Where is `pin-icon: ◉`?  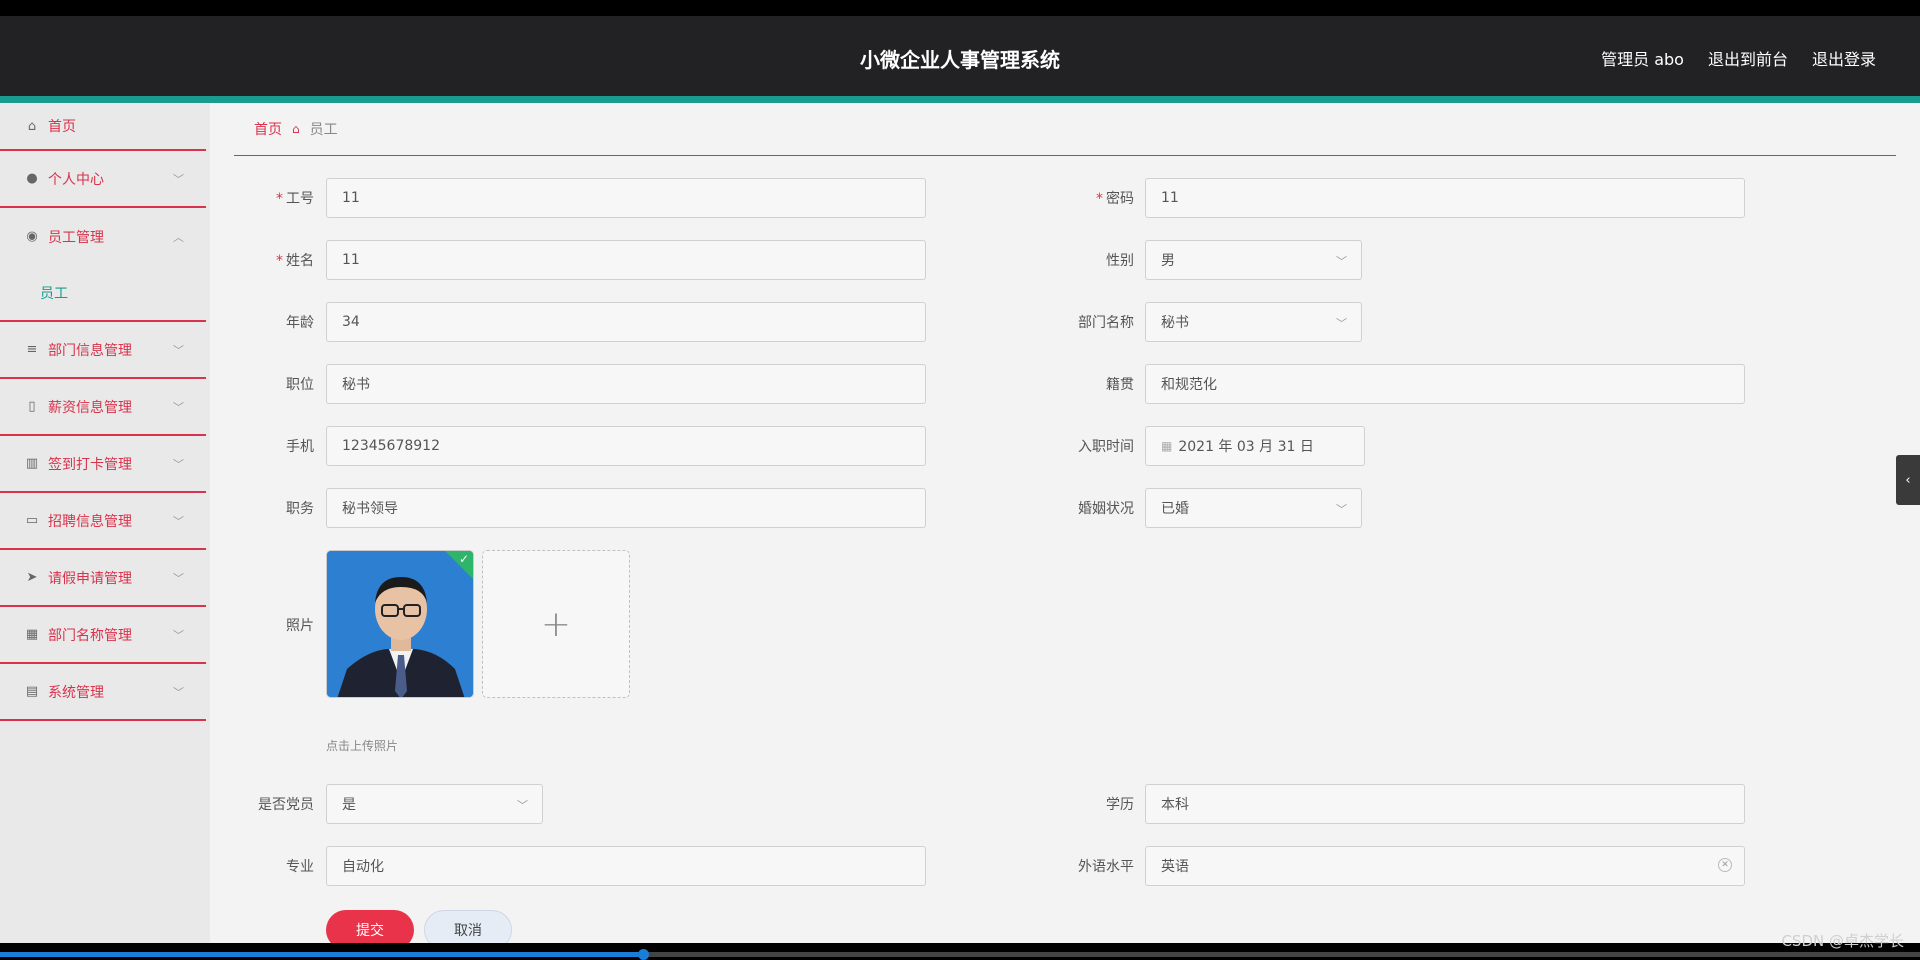
pin-icon: ◉ is located at coordinates (32, 236).